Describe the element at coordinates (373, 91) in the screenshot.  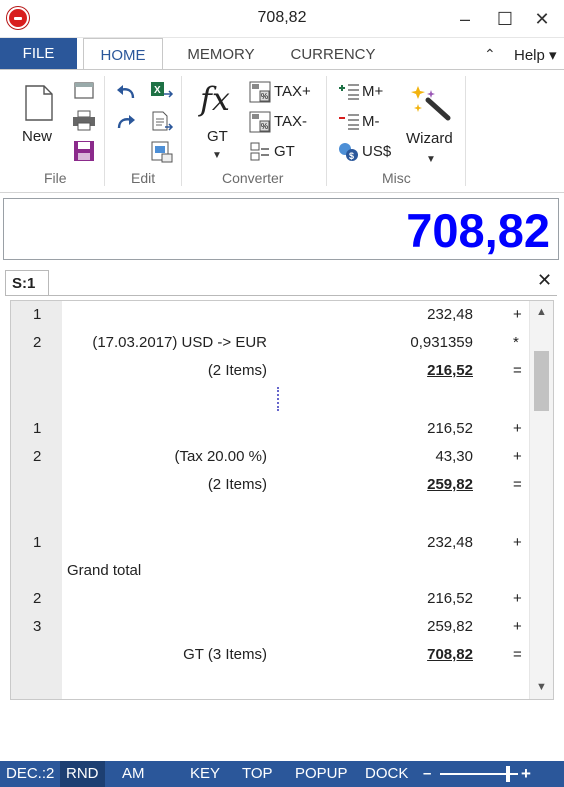
I see `memory-plus-label: M+` at that location.